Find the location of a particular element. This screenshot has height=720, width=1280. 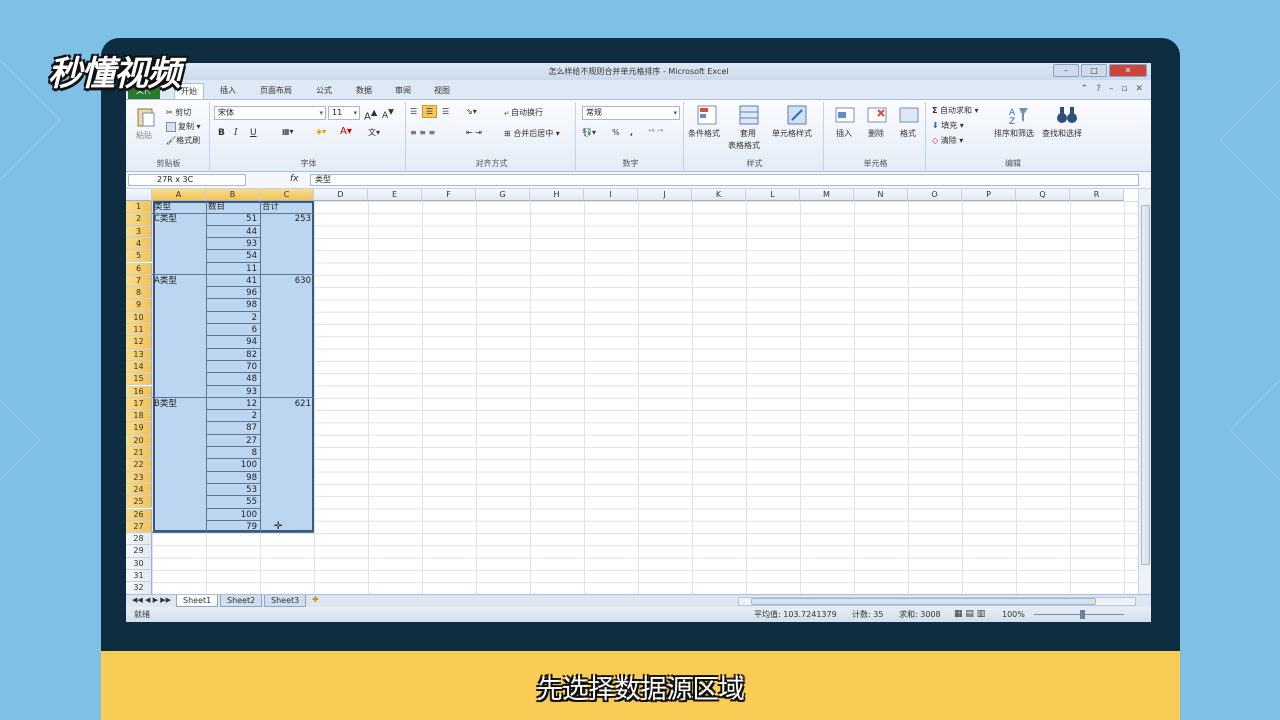

tab-page-layout: 页面布局 is located at coordinates (276, 90).